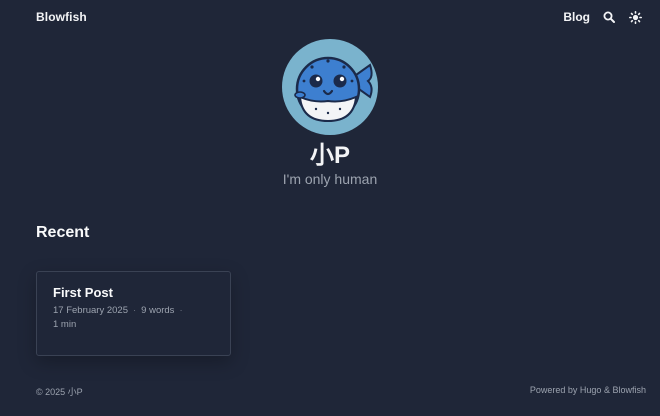 This screenshot has height=416, width=660. What do you see at coordinates (609, 17) in the screenshot?
I see `search-icon` at bounding box center [609, 17].